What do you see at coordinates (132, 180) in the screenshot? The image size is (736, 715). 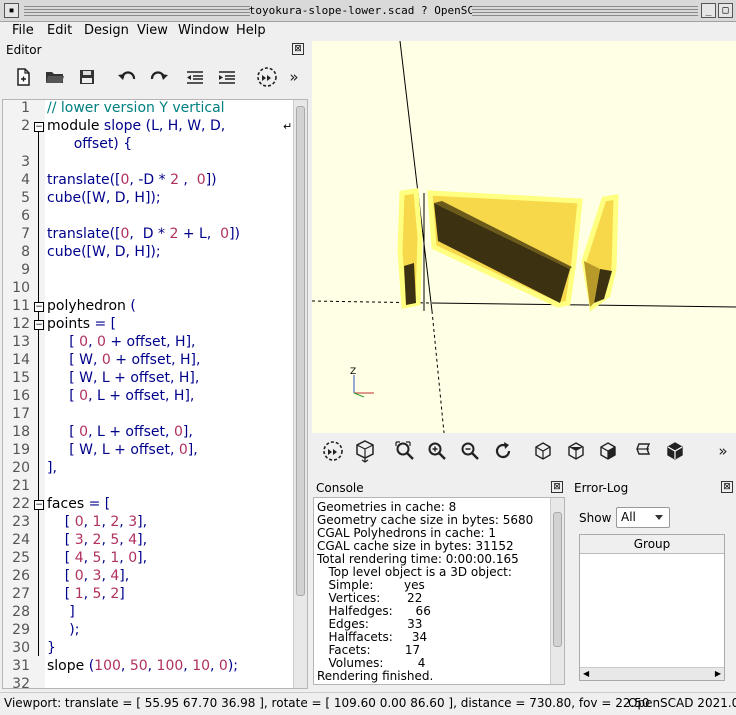 I see `code-line: translate([0, -D * 2 , 0])` at bounding box center [132, 180].